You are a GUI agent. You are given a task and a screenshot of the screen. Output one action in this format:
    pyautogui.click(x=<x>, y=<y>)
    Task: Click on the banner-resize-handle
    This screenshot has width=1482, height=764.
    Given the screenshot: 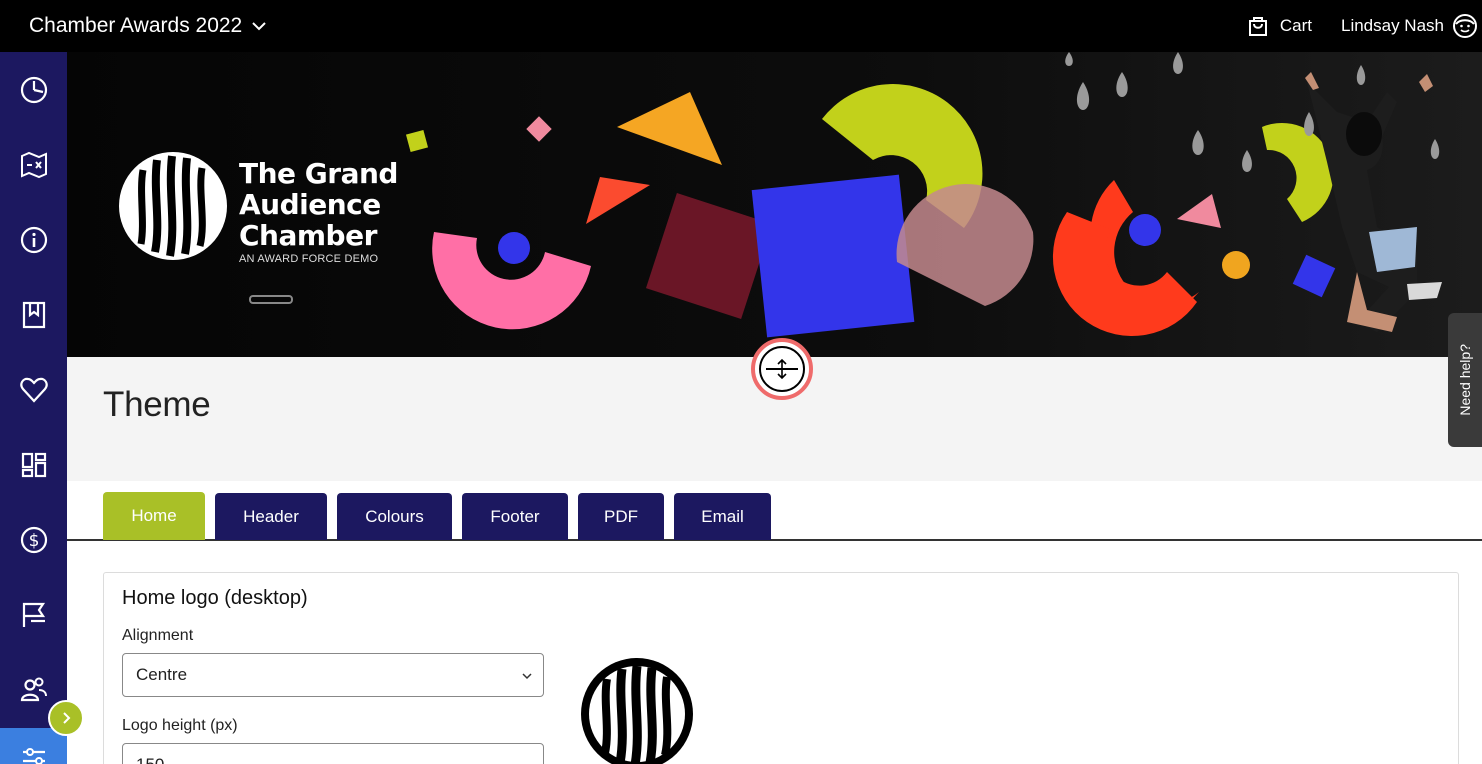 What is the action you would take?
    pyautogui.click(x=782, y=369)
    